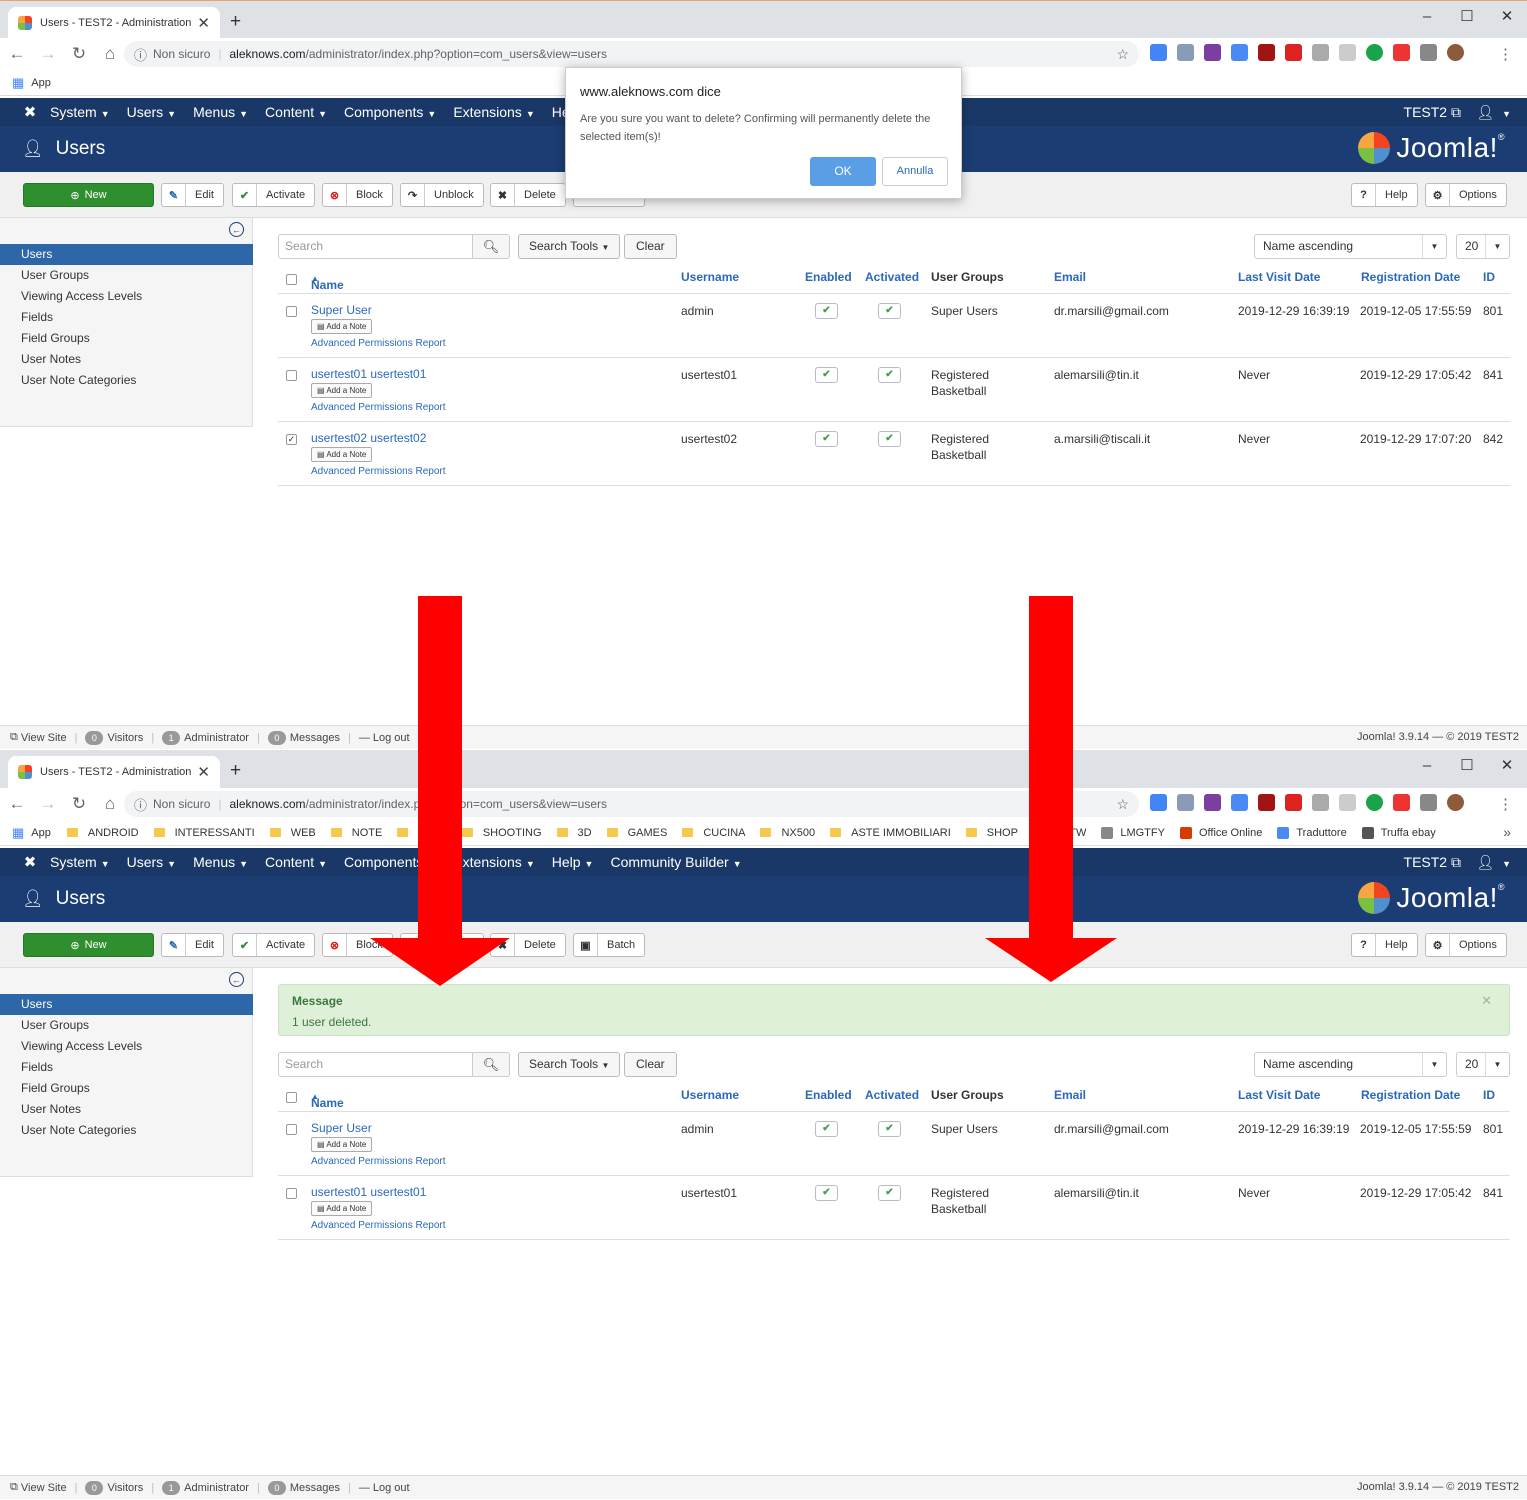 The width and height of the screenshot is (1527, 1500). Describe the element at coordinates (203, 23) in the screenshot. I see `close-tab-icon: ✕` at that location.